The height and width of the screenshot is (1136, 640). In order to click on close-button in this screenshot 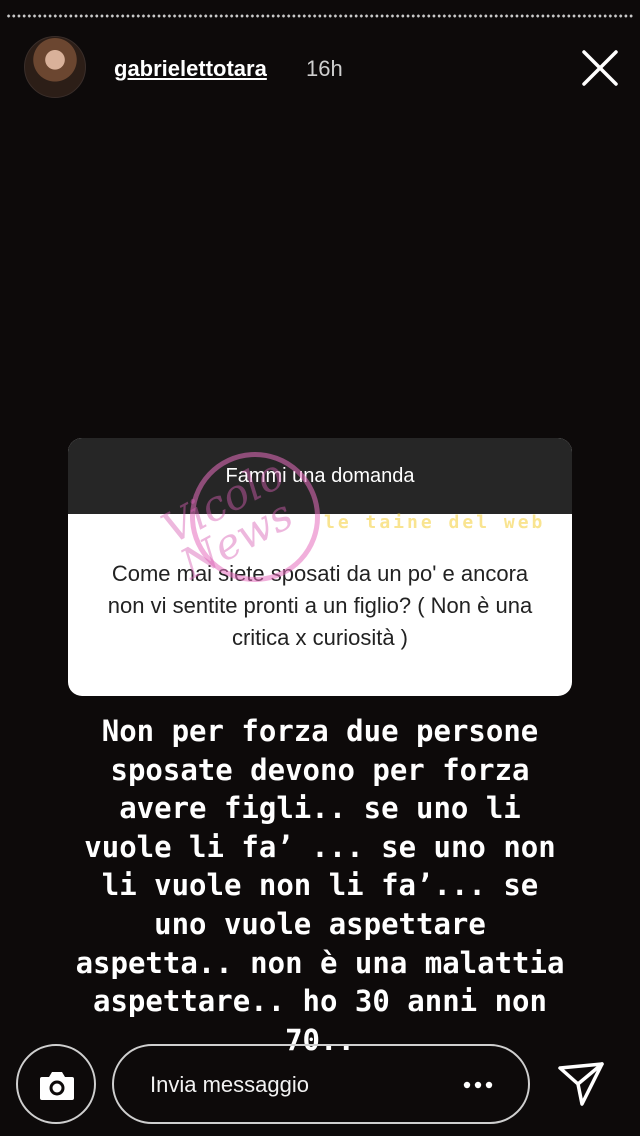, I will do `click(600, 68)`.